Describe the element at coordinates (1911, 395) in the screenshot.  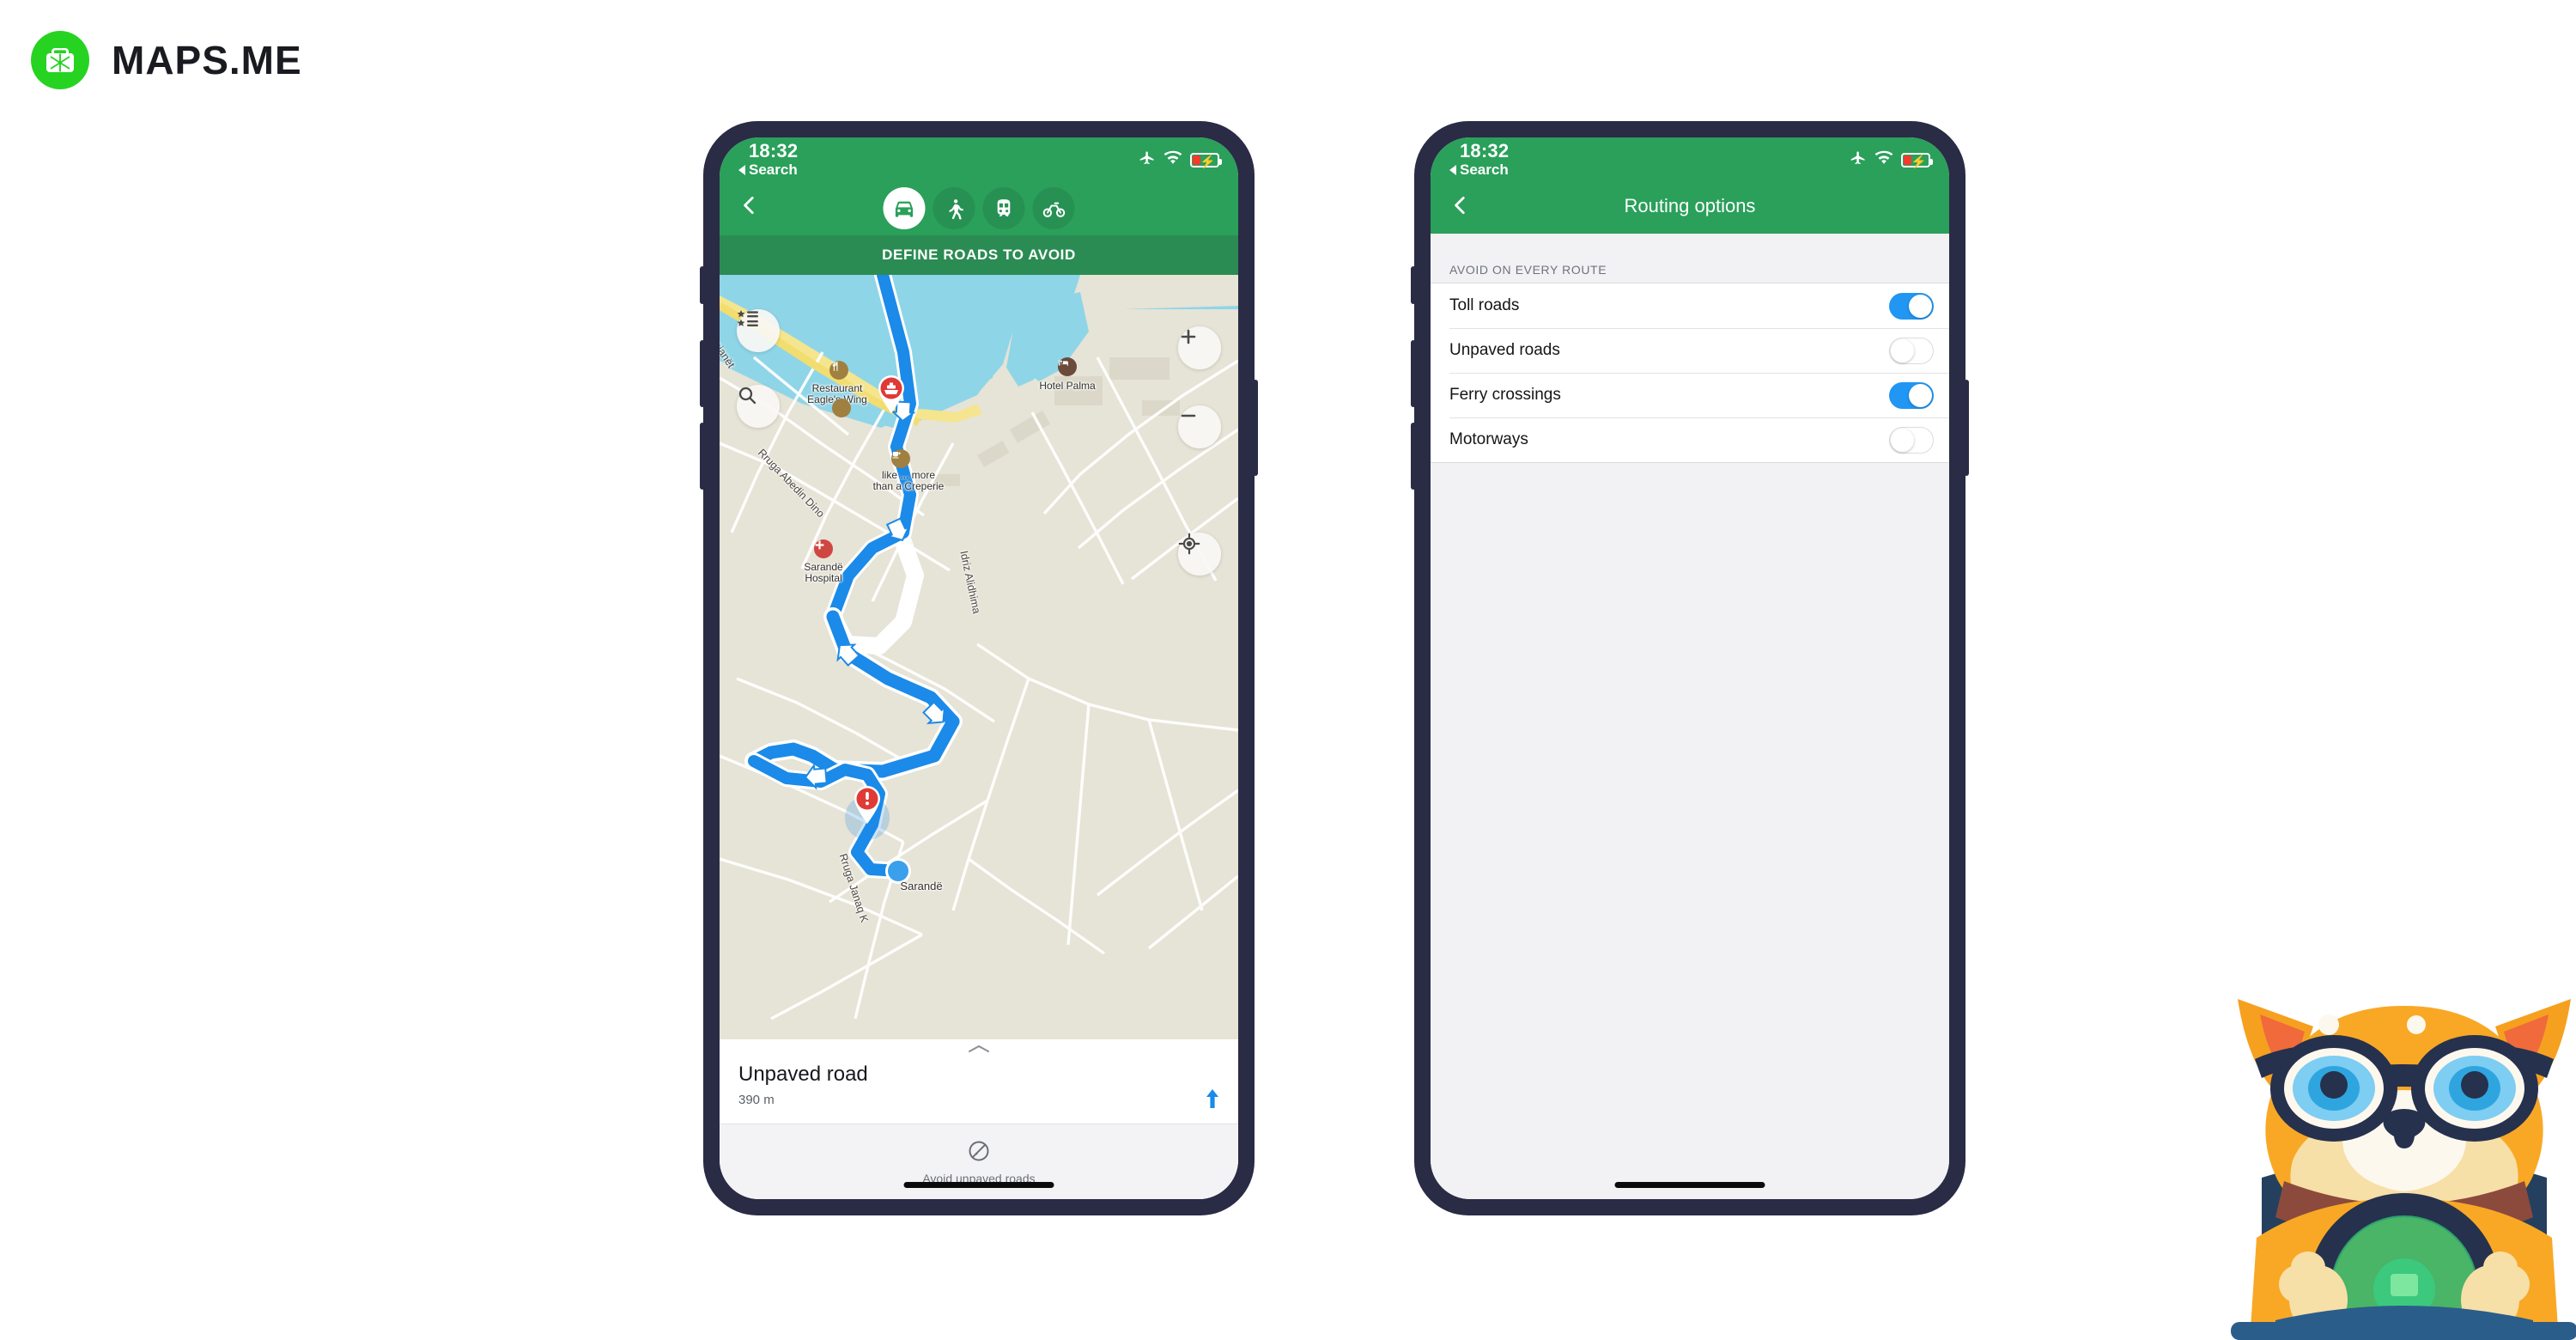
I see `toggle-ferry-crossings` at that location.